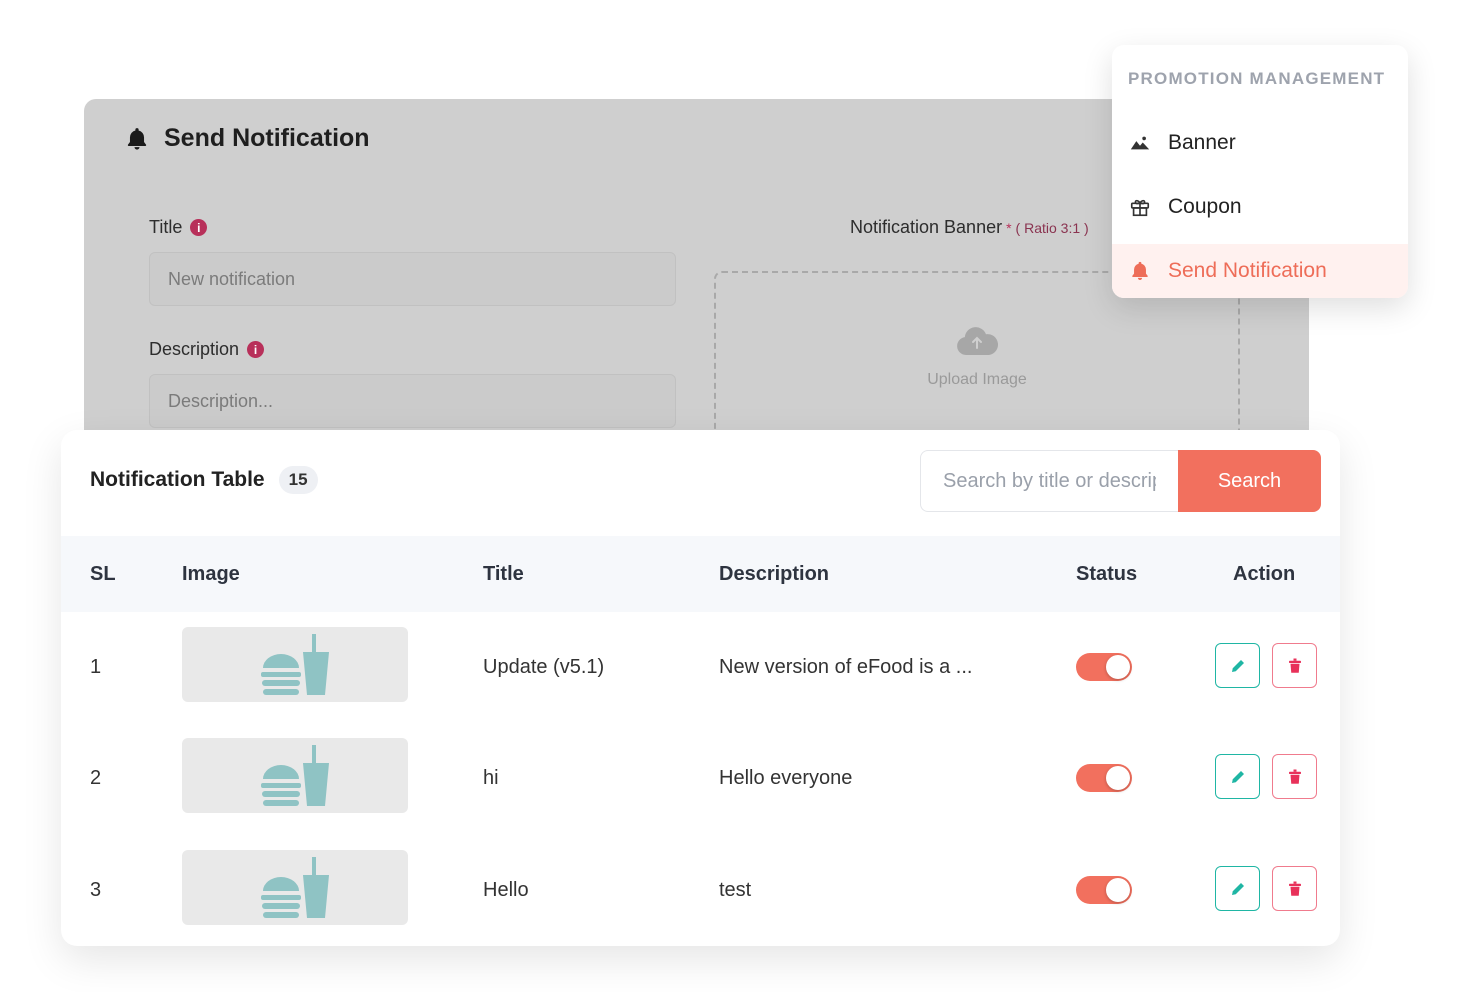 This screenshot has width=1468, height=992. Describe the element at coordinates (267, 138) in the screenshot. I see `form-title: Send Notification` at that location.